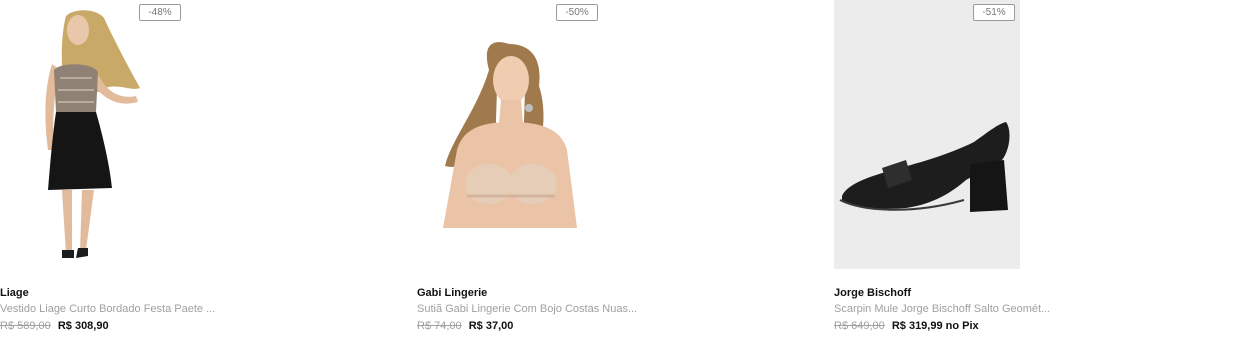  What do you see at coordinates (962, 326) in the screenshot?
I see `pix-label: no Pix` at bounding box center [962, 326].